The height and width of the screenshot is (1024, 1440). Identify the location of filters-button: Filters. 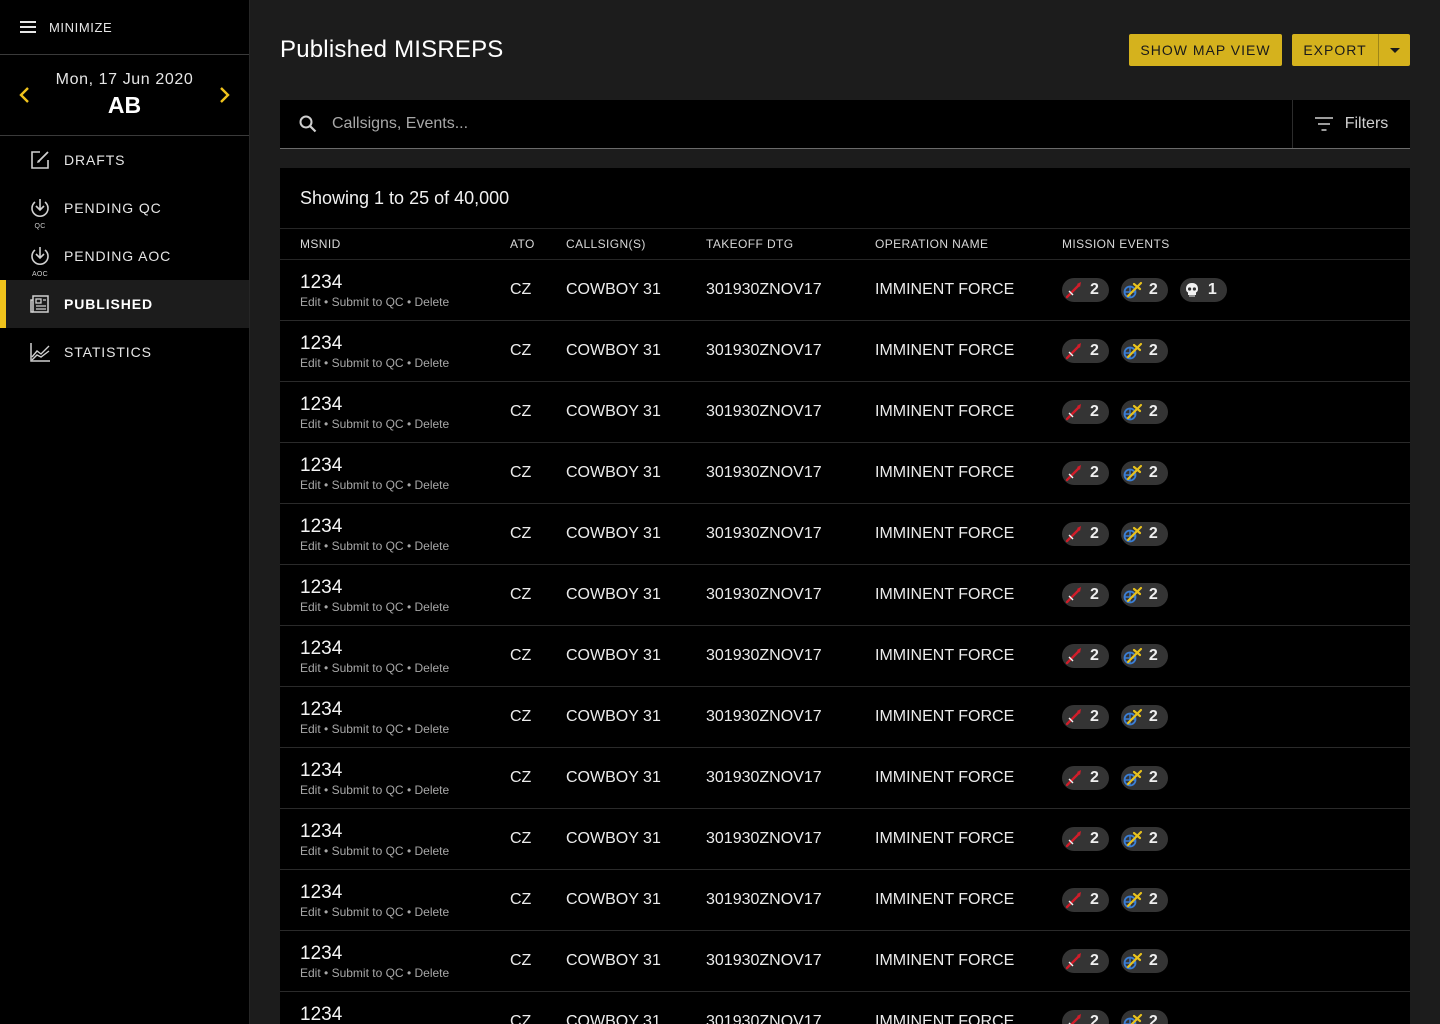
(1351, 124).